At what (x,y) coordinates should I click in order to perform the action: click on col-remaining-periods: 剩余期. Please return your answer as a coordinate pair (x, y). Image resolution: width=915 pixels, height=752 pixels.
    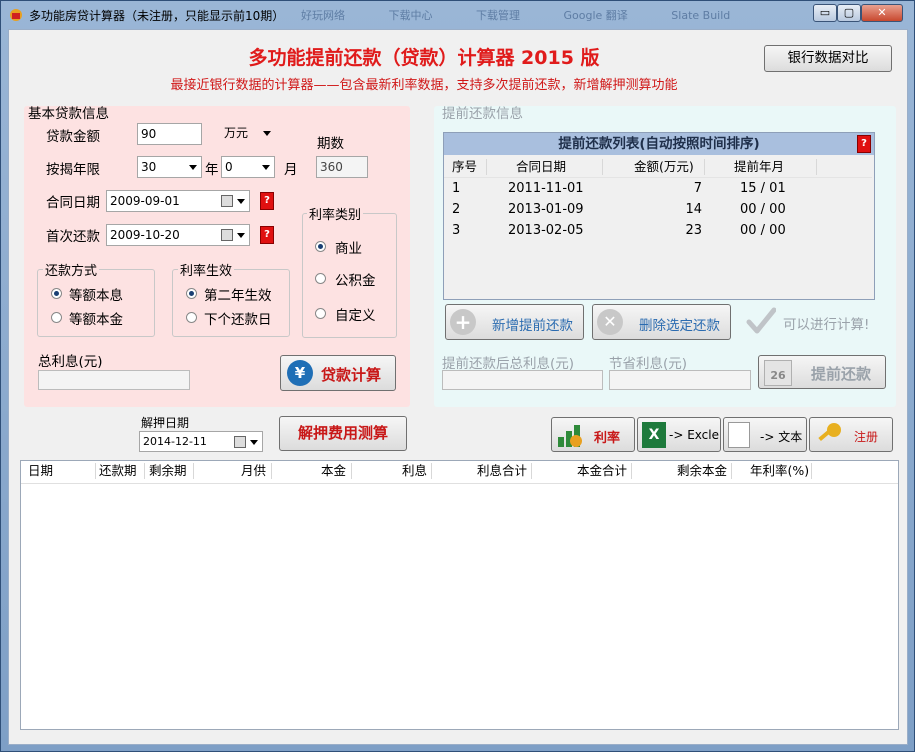
    Looking at the image, I should click on (168, 471).